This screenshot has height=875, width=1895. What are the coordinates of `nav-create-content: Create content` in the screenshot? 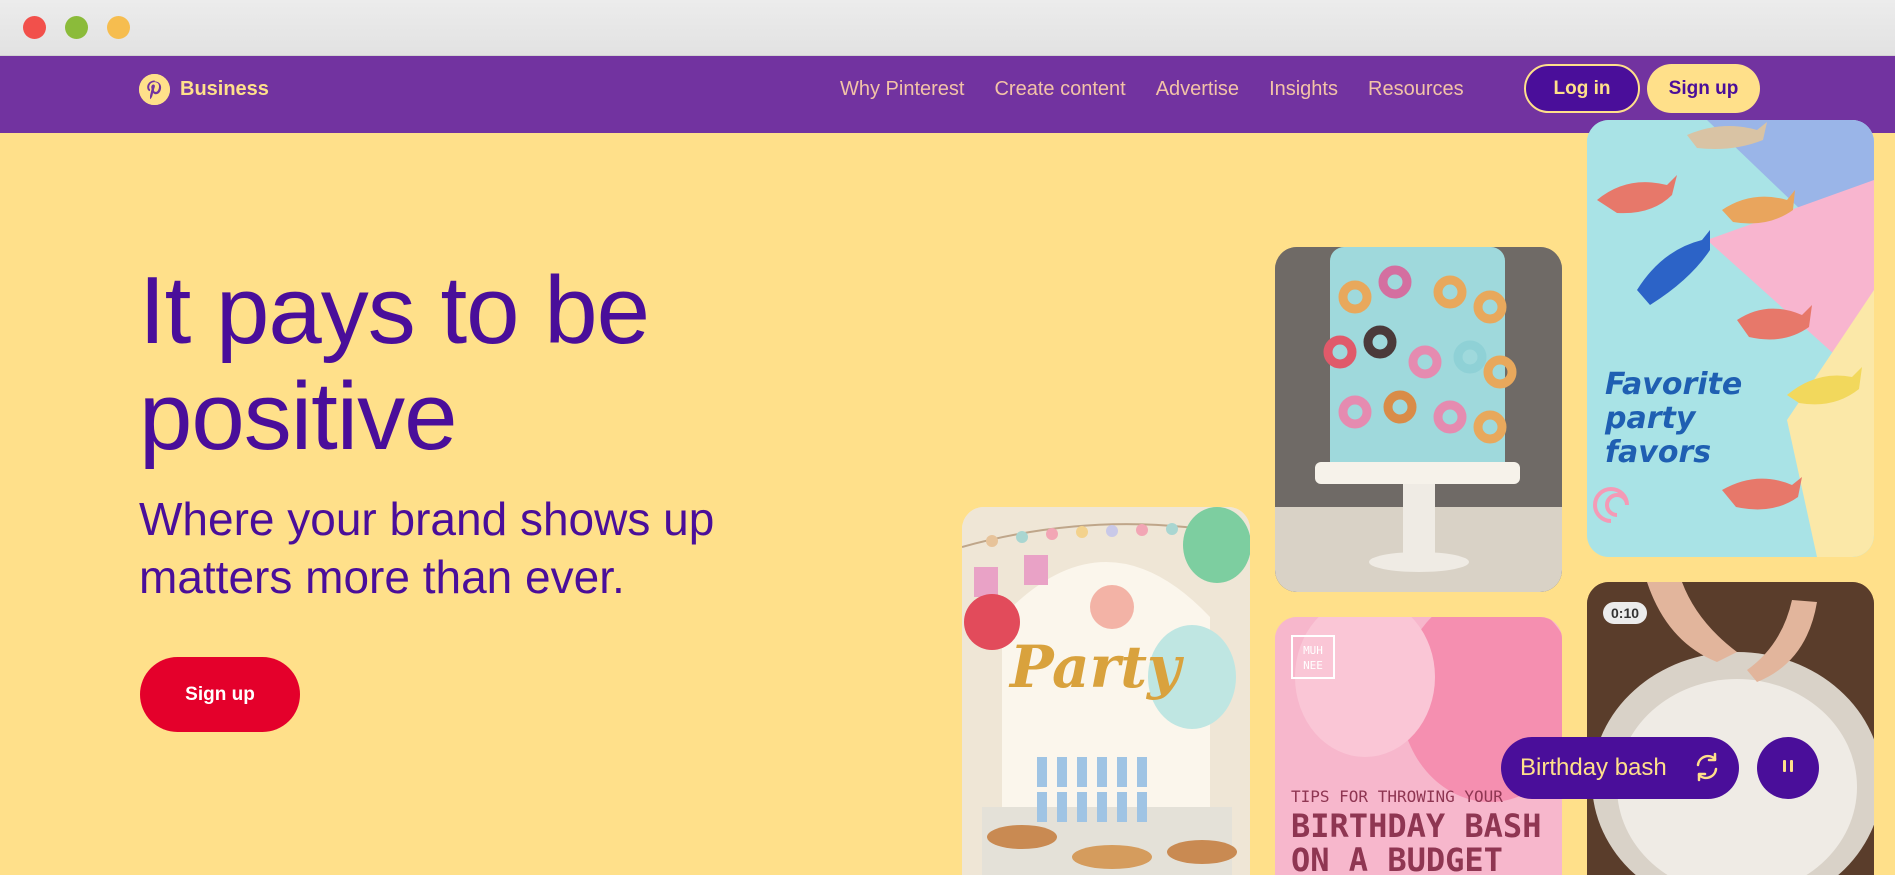 It's located at (1059, 89).